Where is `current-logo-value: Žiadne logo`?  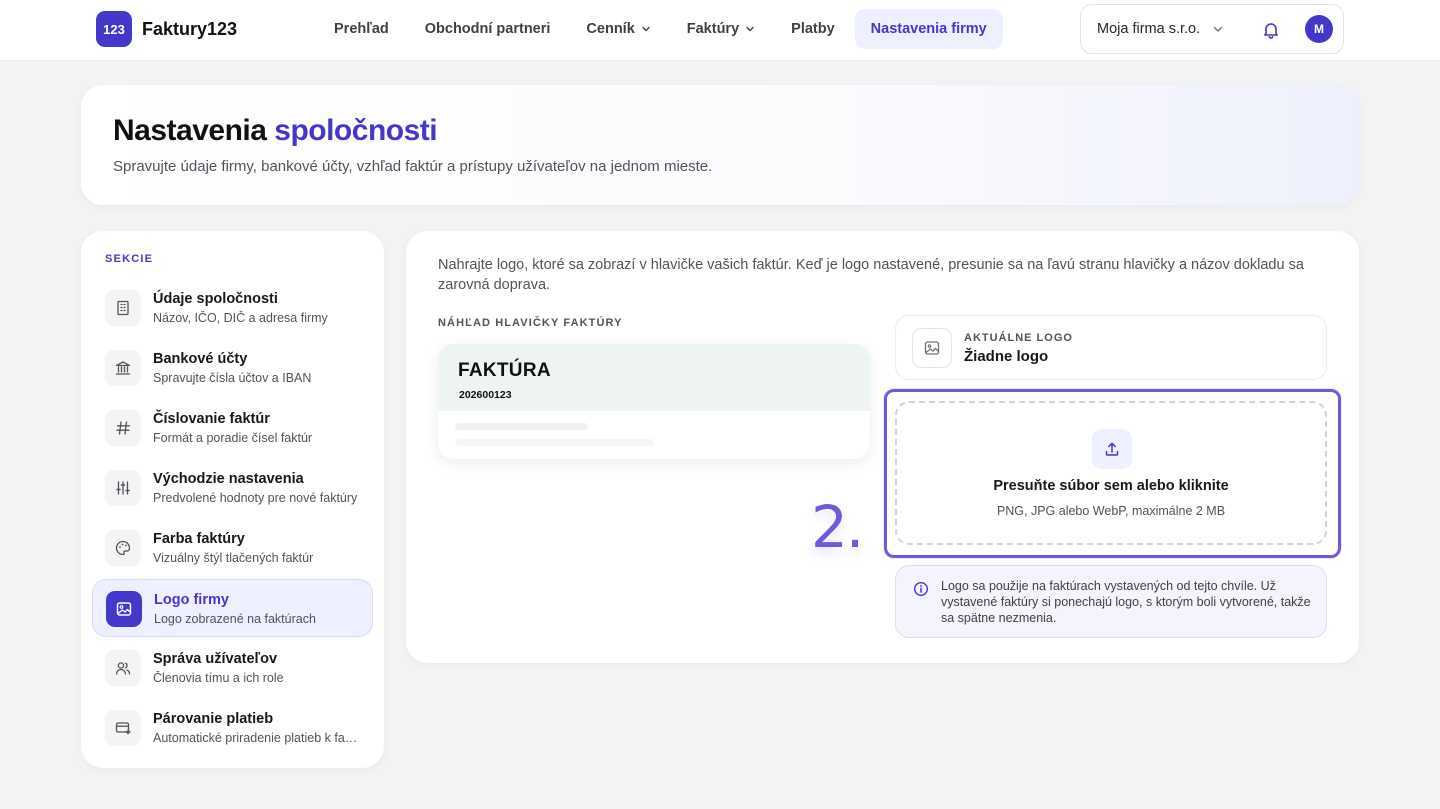
current-logo-value: Žiadne logo is located at coordinates (1006, 356).